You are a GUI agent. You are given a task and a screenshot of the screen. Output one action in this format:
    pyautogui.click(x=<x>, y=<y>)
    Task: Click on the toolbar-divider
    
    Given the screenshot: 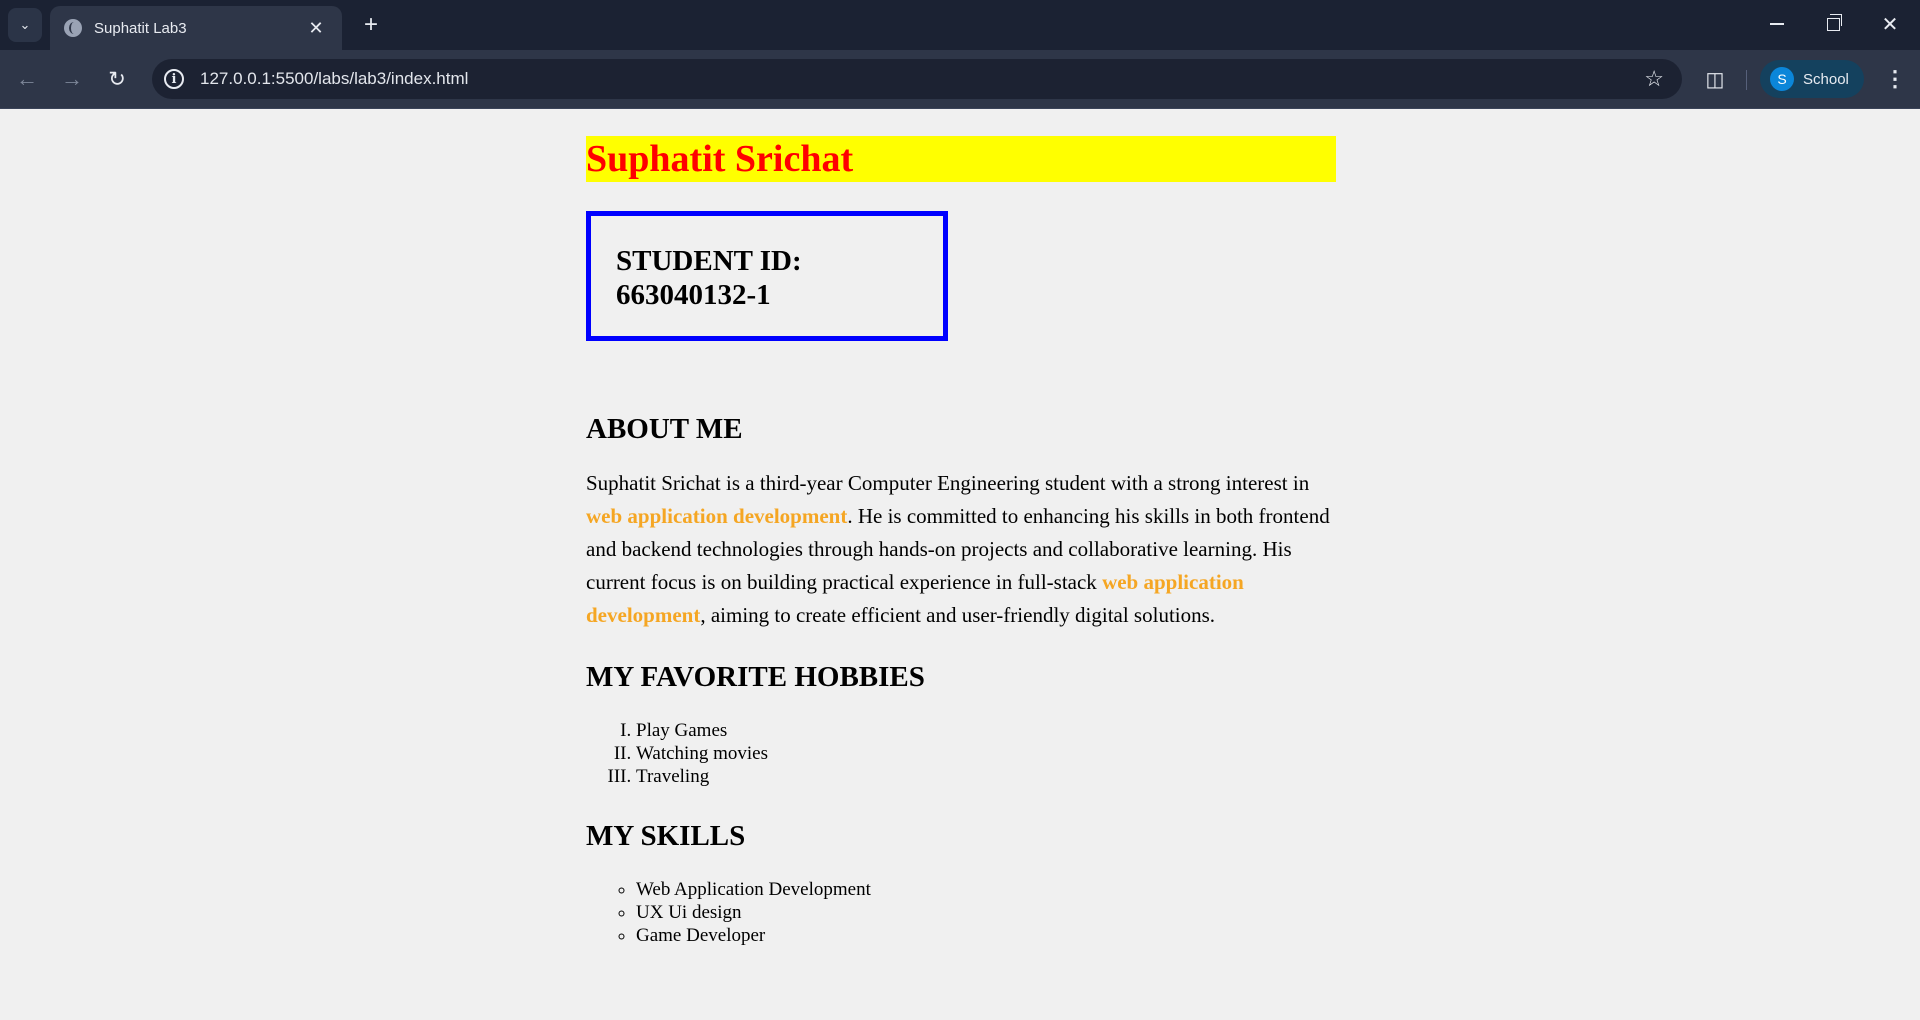 What is the action you would take?
    pyautogui.click(x=1746, y=80)
    